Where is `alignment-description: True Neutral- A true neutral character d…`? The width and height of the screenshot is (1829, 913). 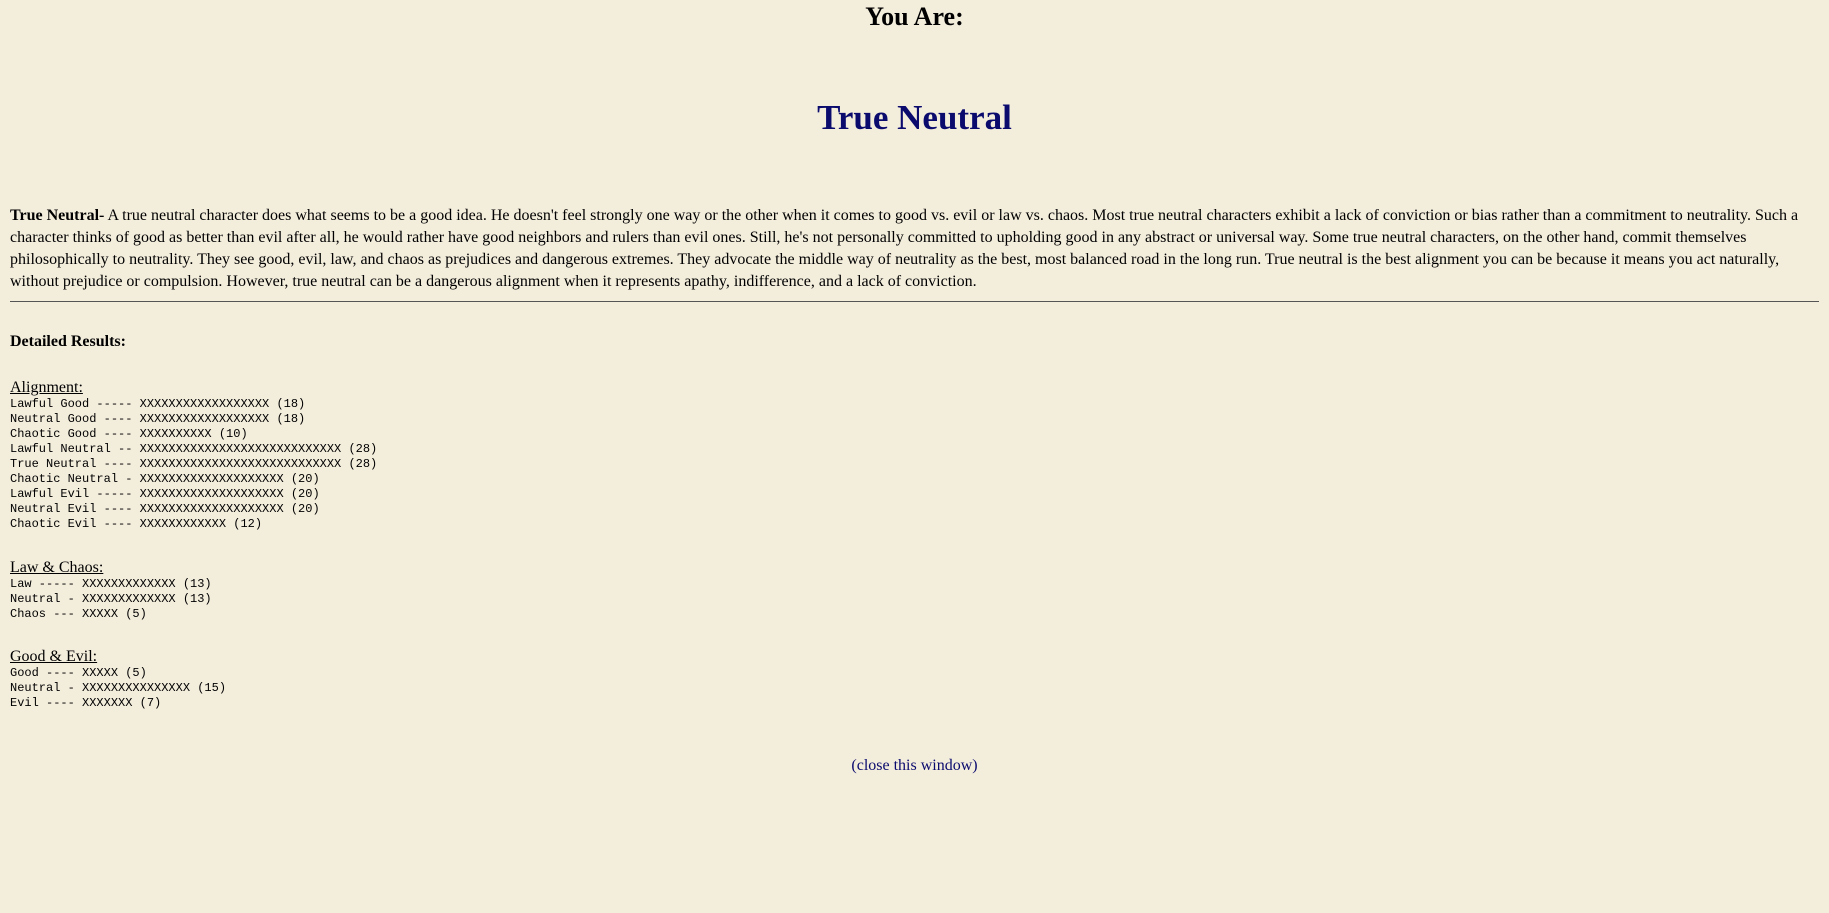 alignment-description: True Neutral- A true neutral character d… is located at coordinates (914, 249).